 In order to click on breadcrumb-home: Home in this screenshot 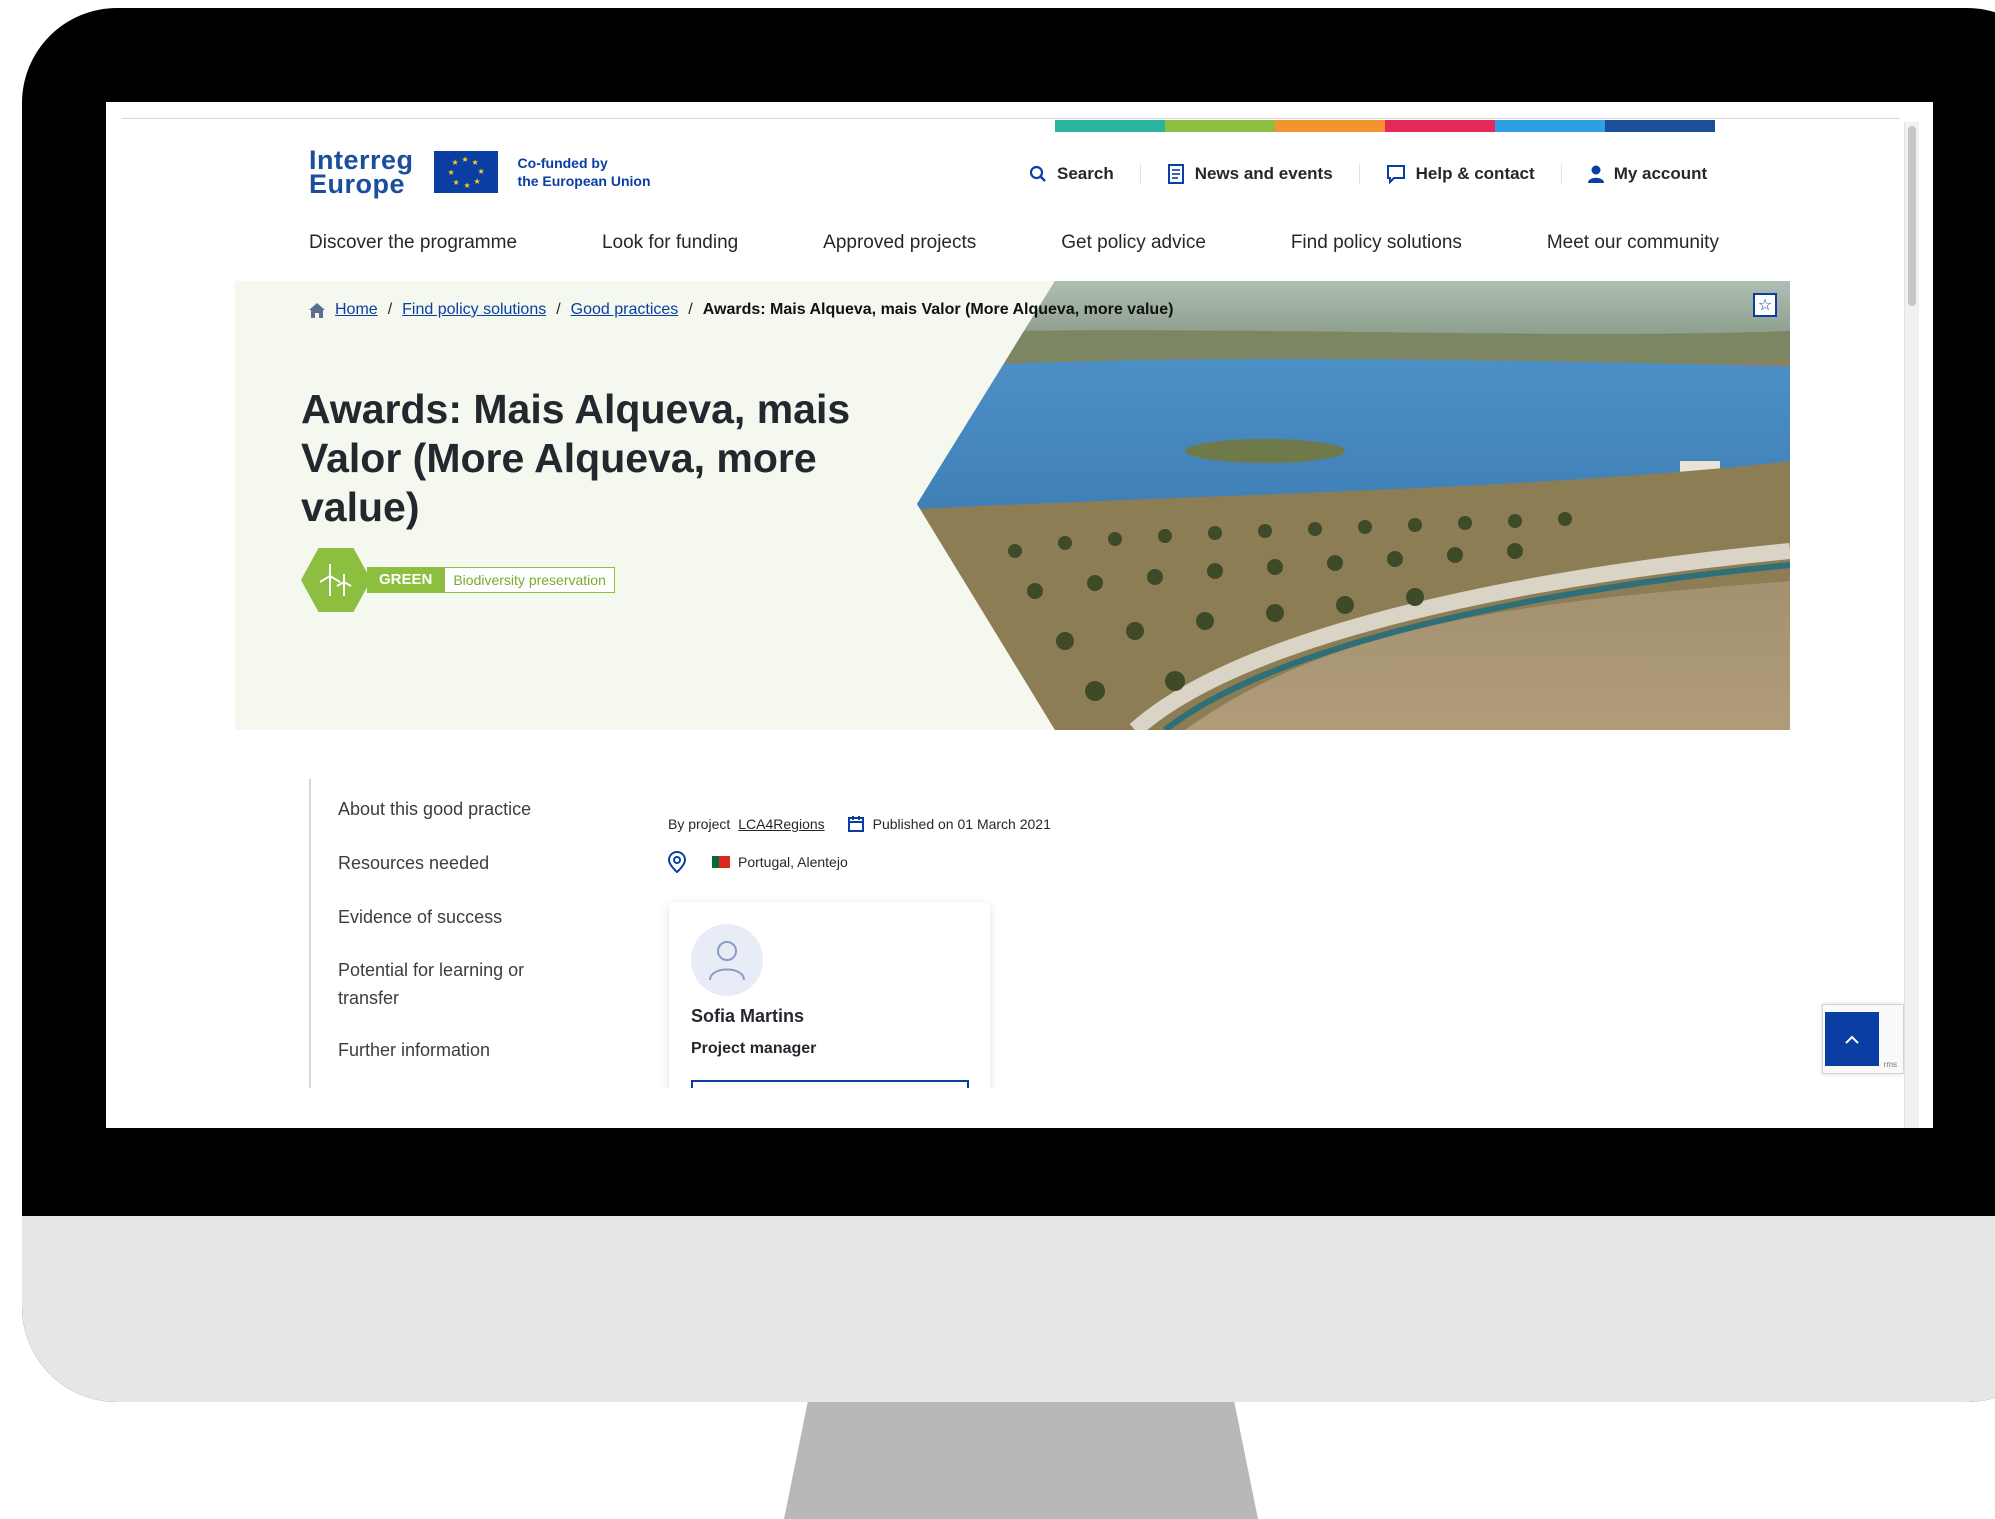, I will do `click(356, 310)`.